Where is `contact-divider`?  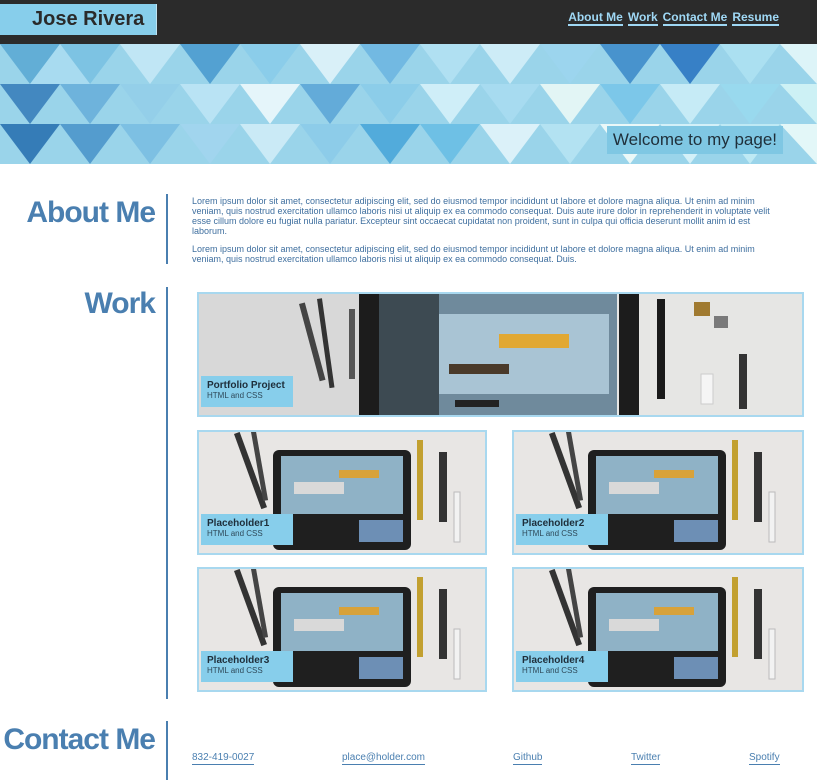
contact-divider is located at coordinates (167, 750).